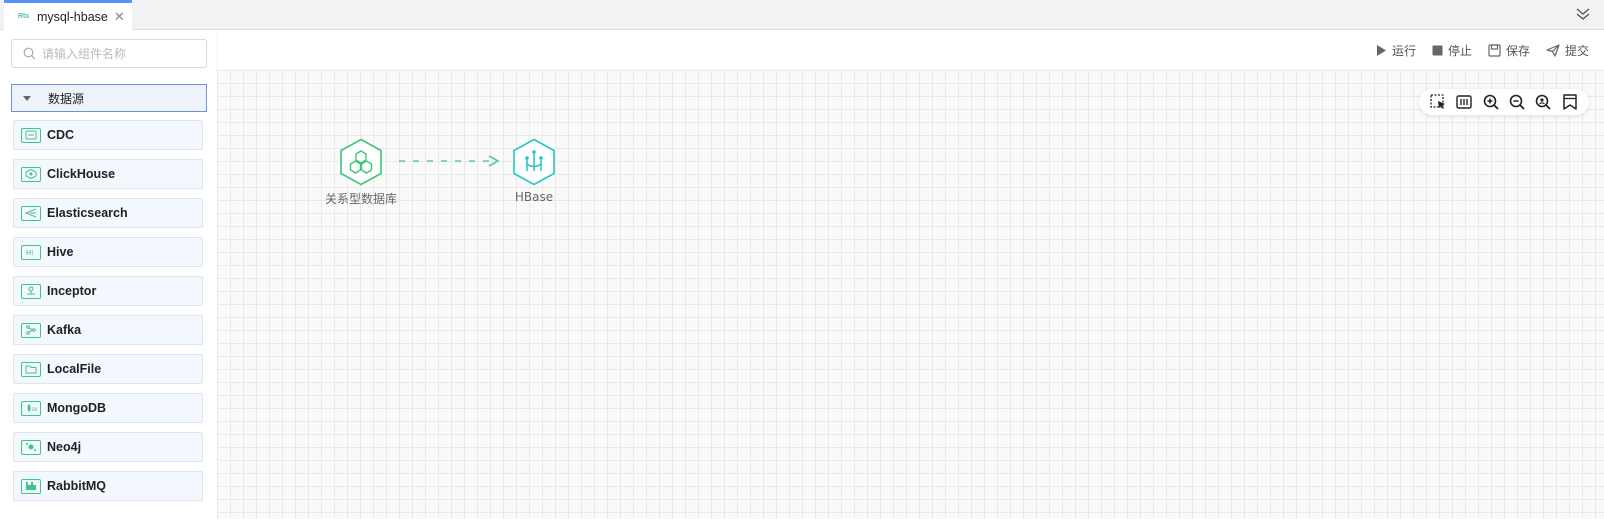 The image size is (1604, 519). I want to click on component-panel: 数据源 CDC ClickHouse Elasticsearch Hi Hive, so click(108, 274).